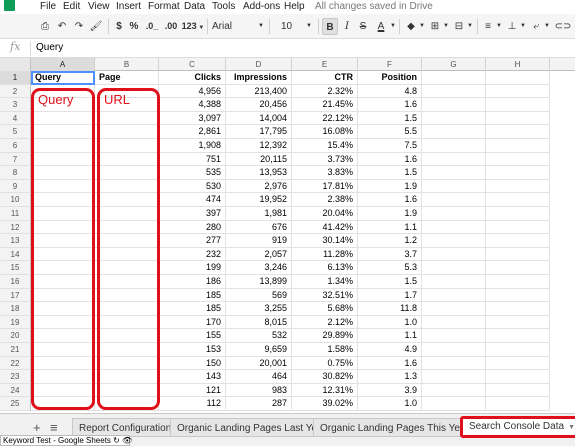 The image size is (575, 446). I want to click on ctr-cell: 30.14%, so click(325, 241).